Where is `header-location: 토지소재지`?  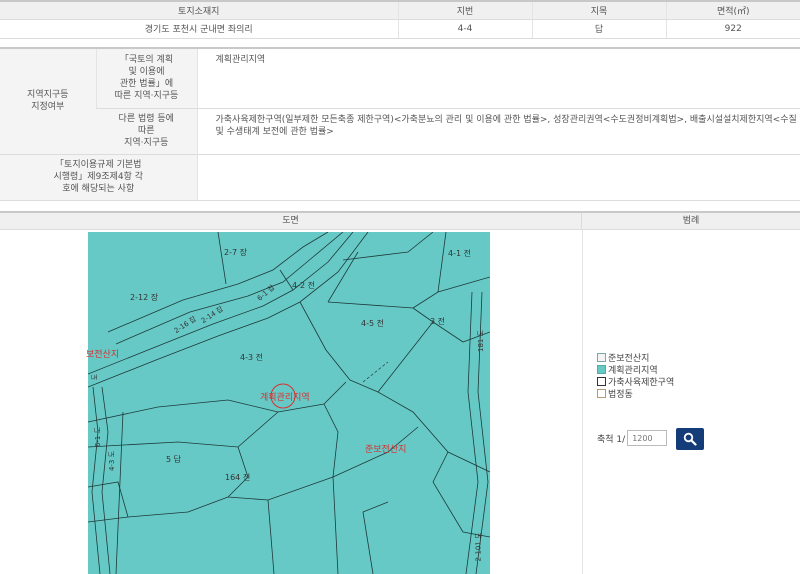
header-location: 토지소재지 is located at coordinates (199, 10).